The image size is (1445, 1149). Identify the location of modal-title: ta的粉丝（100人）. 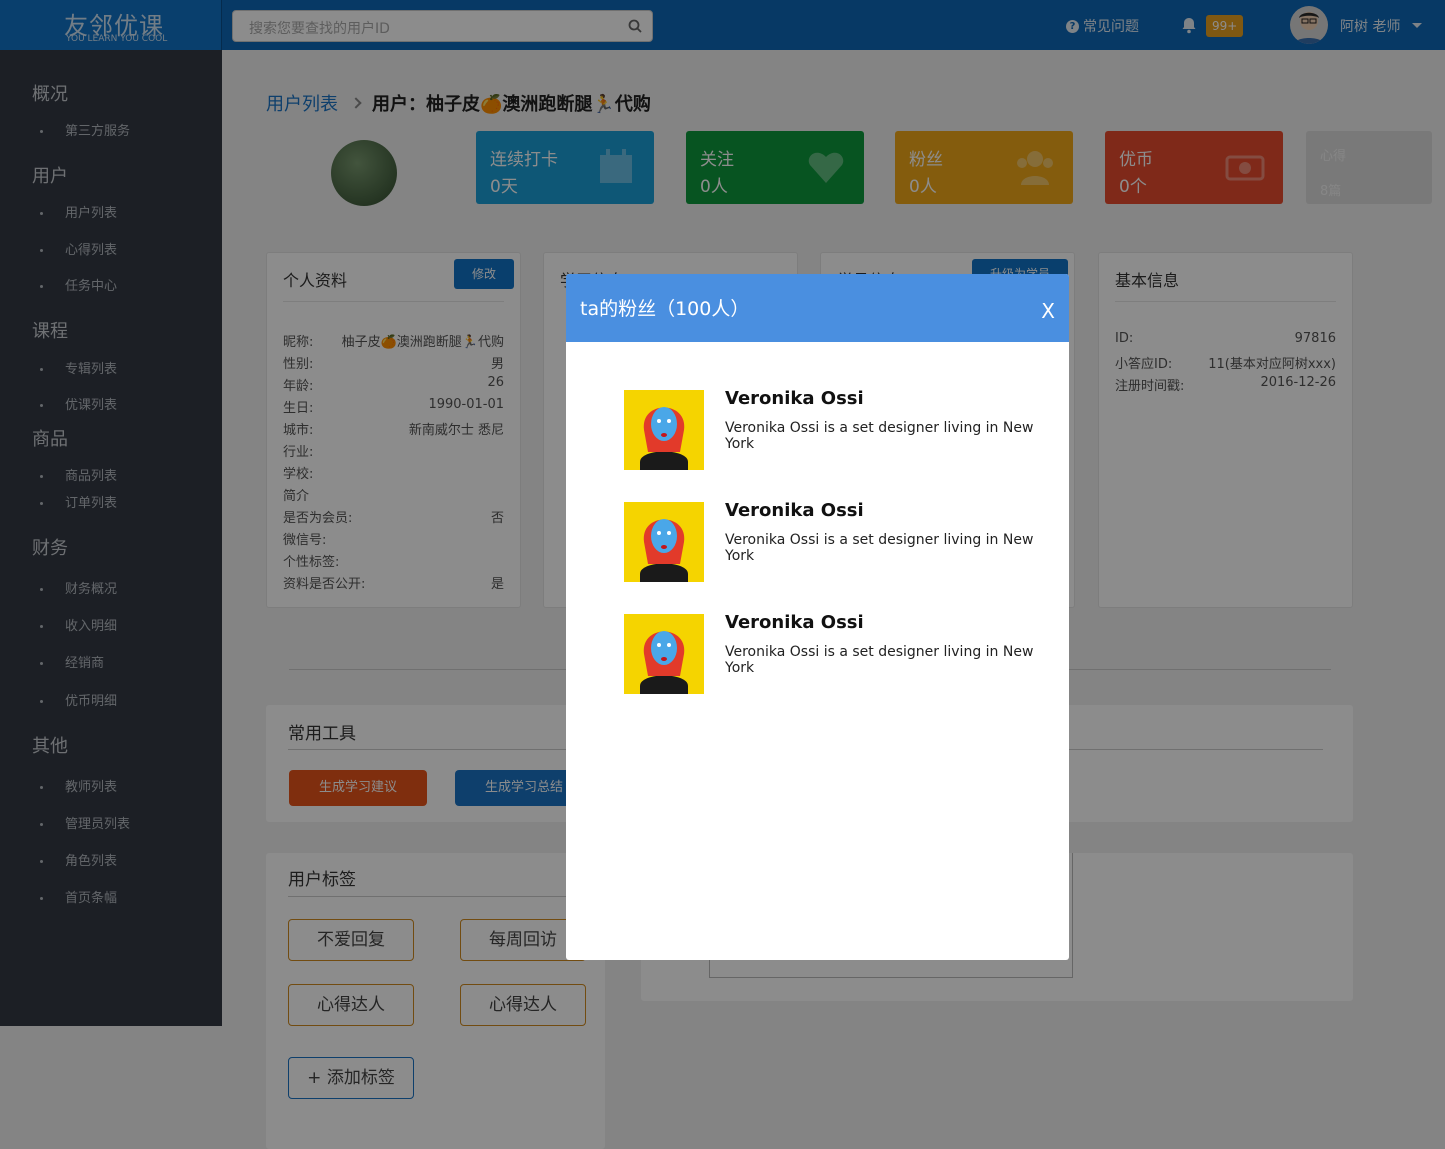
(665, 309).